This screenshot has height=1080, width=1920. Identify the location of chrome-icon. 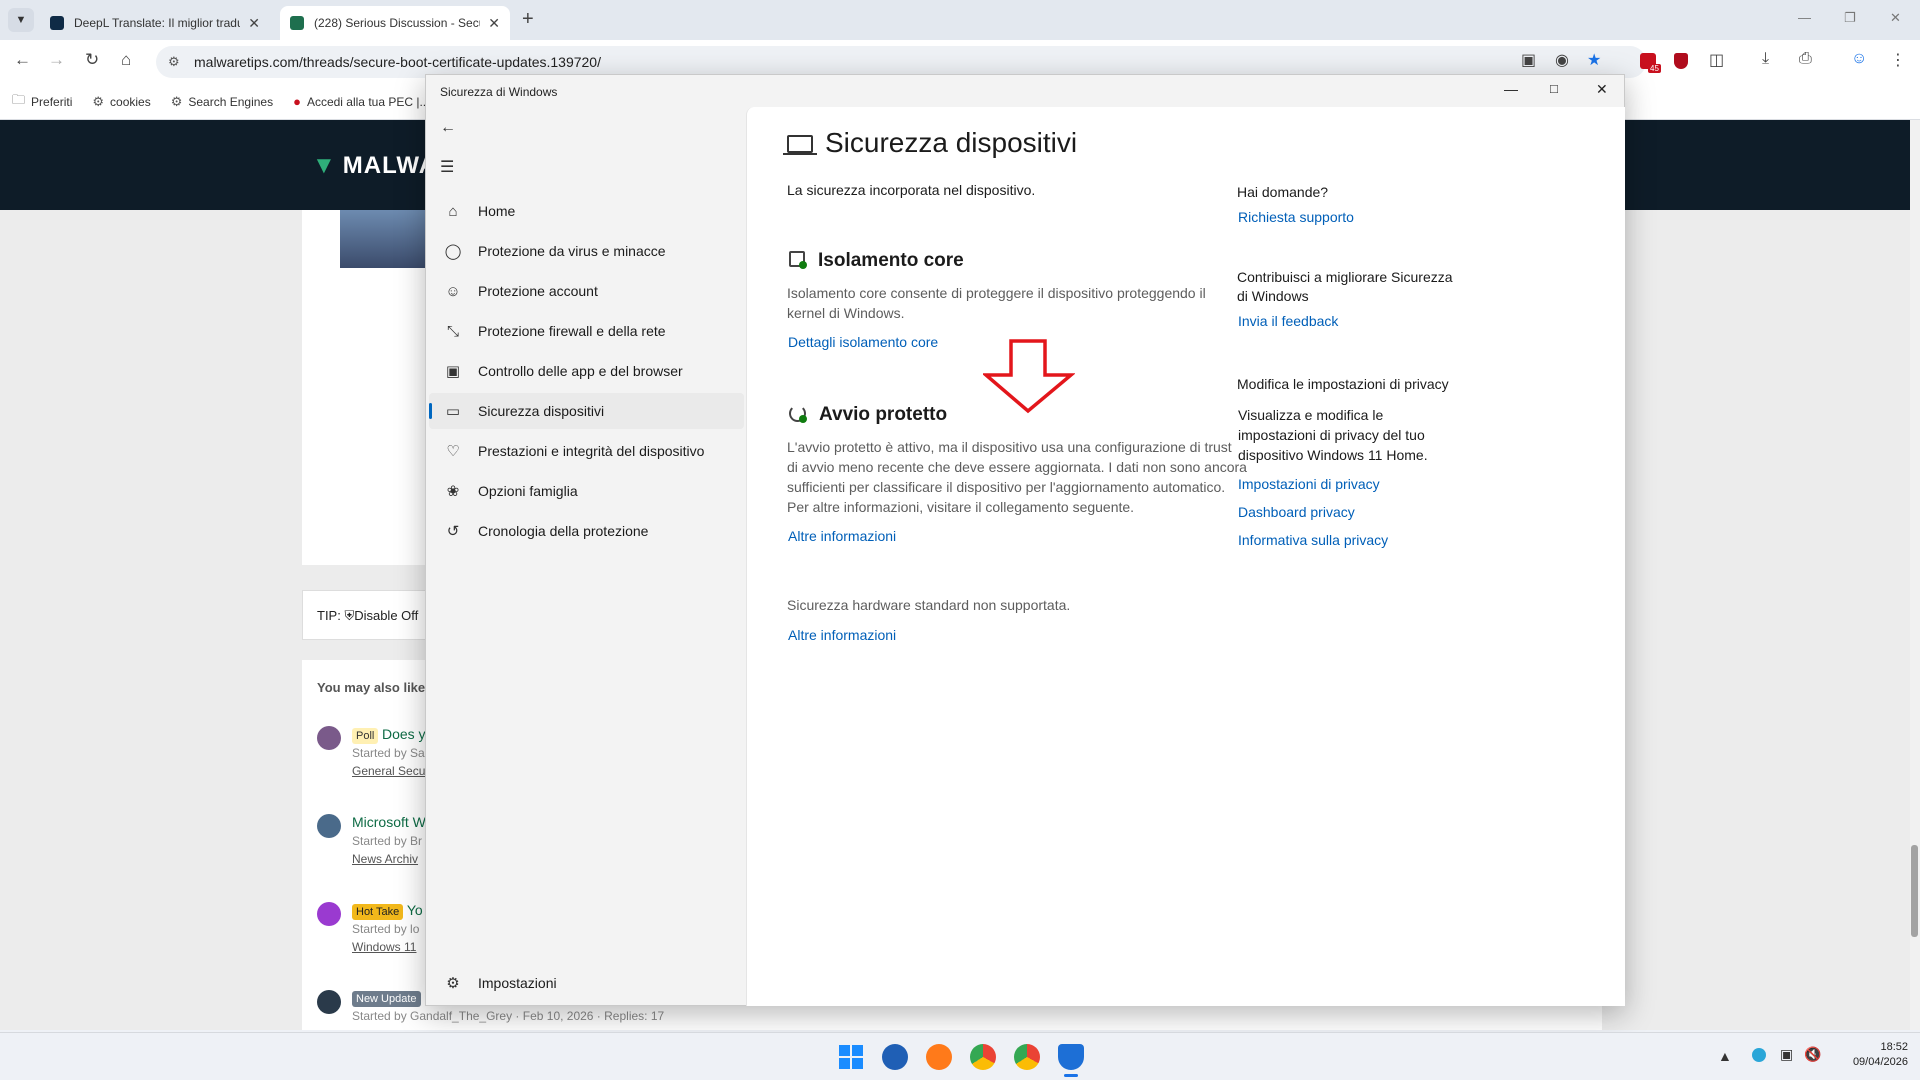
(983, 1057).